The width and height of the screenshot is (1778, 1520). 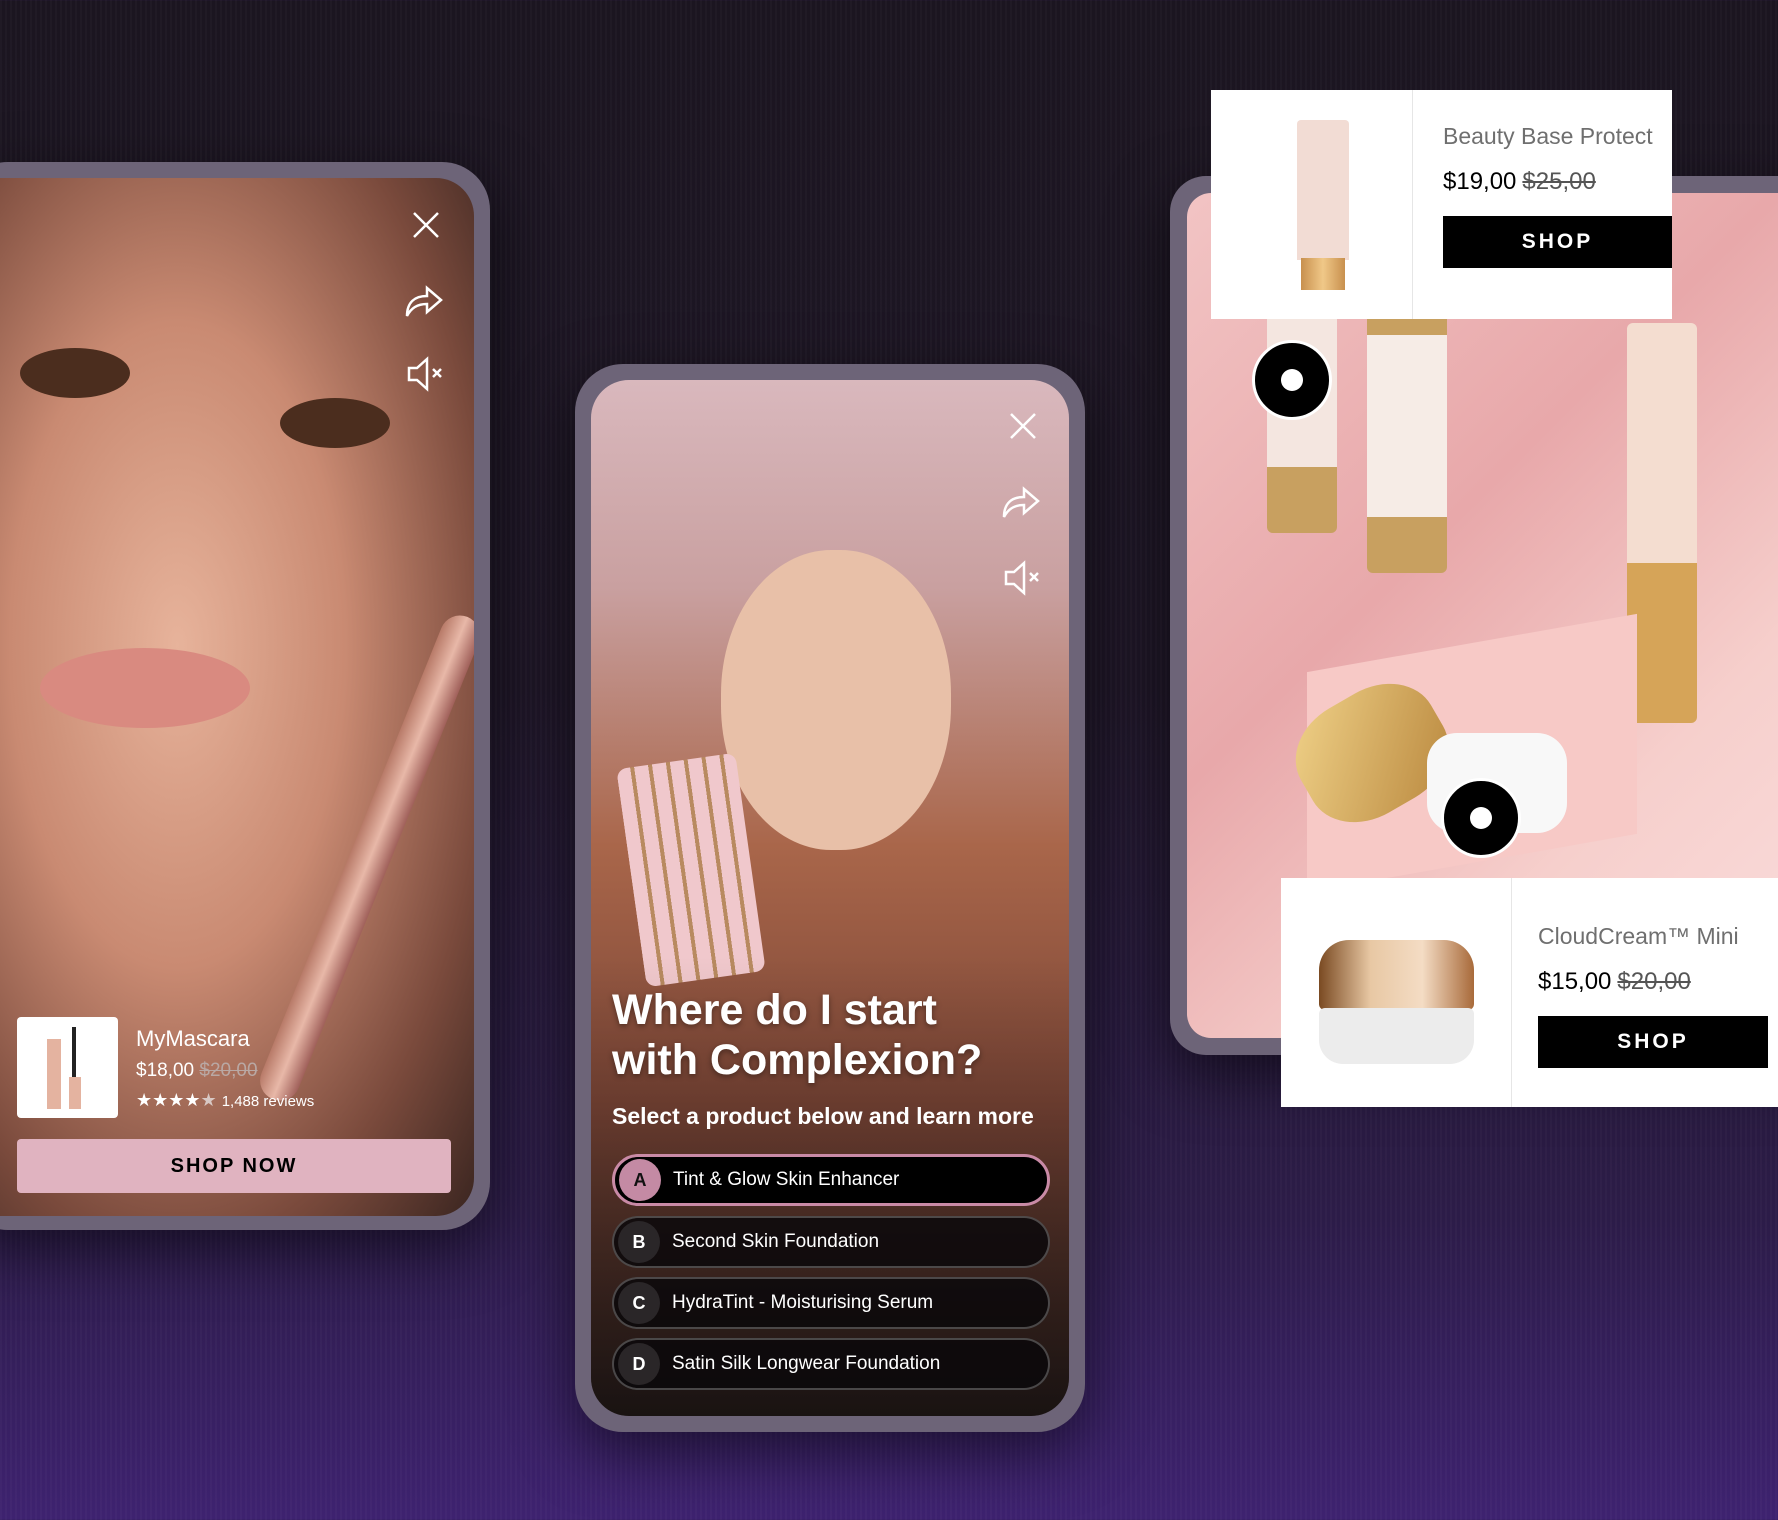 What do you see at coordinates (639, 1242) in the screenshot?
I see `option-letter: B` at bounding box center [639, 1242].